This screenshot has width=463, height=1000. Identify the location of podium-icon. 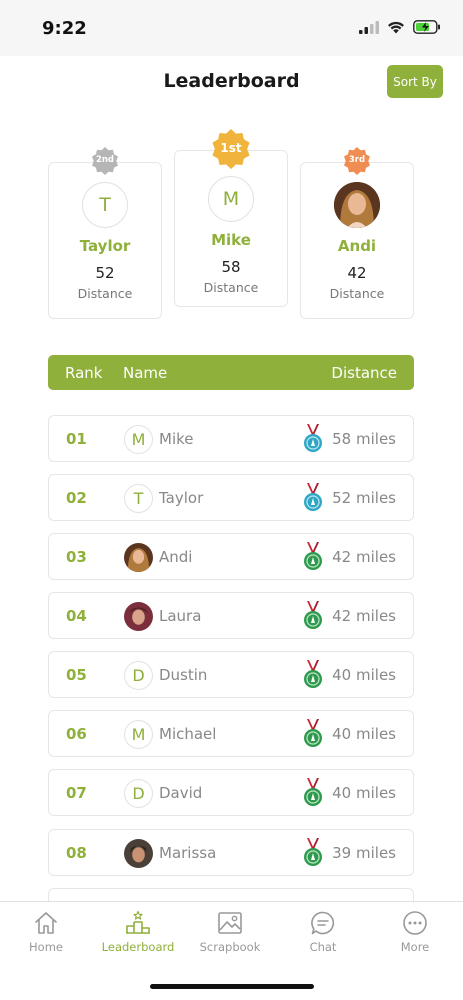
(138, 922).